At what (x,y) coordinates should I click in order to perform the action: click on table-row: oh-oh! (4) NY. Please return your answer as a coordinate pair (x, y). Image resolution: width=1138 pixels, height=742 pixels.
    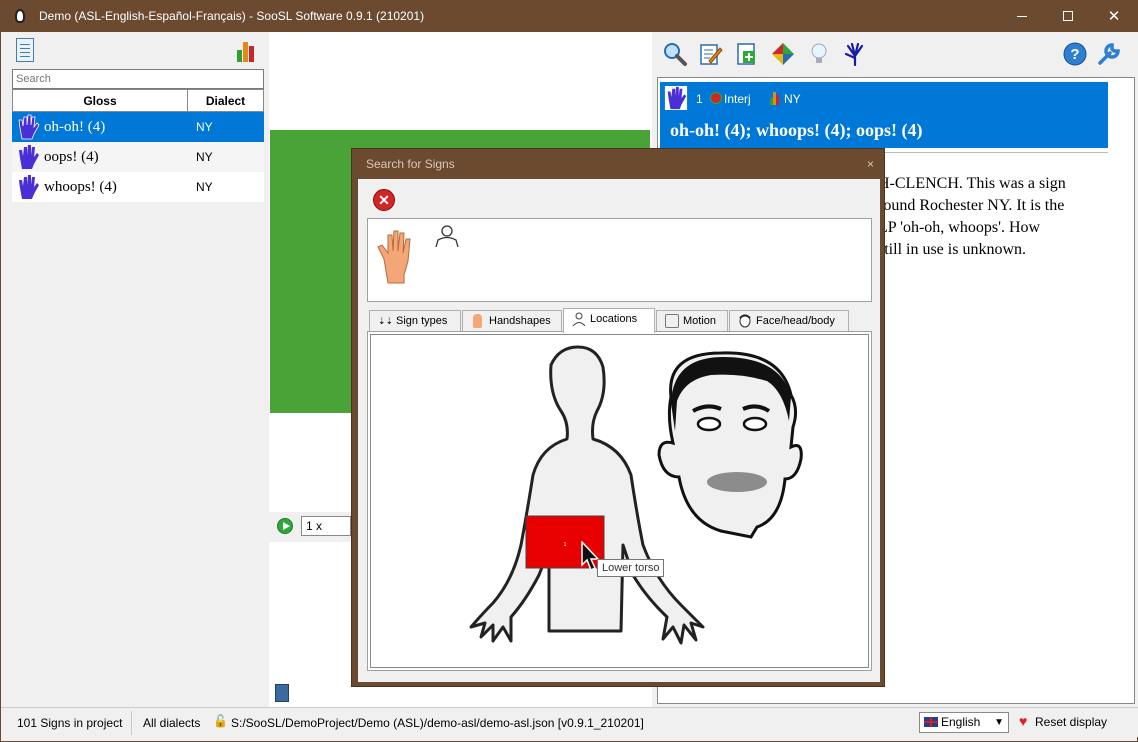
    Looking at the image, I should click on (138, 127).